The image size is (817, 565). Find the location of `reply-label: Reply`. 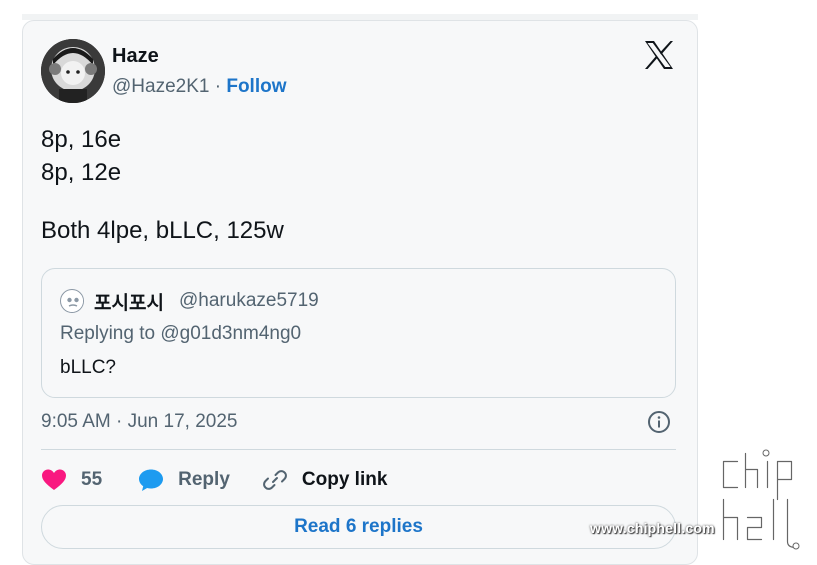

reply-label: Reply is located at coordinates (204, 479).